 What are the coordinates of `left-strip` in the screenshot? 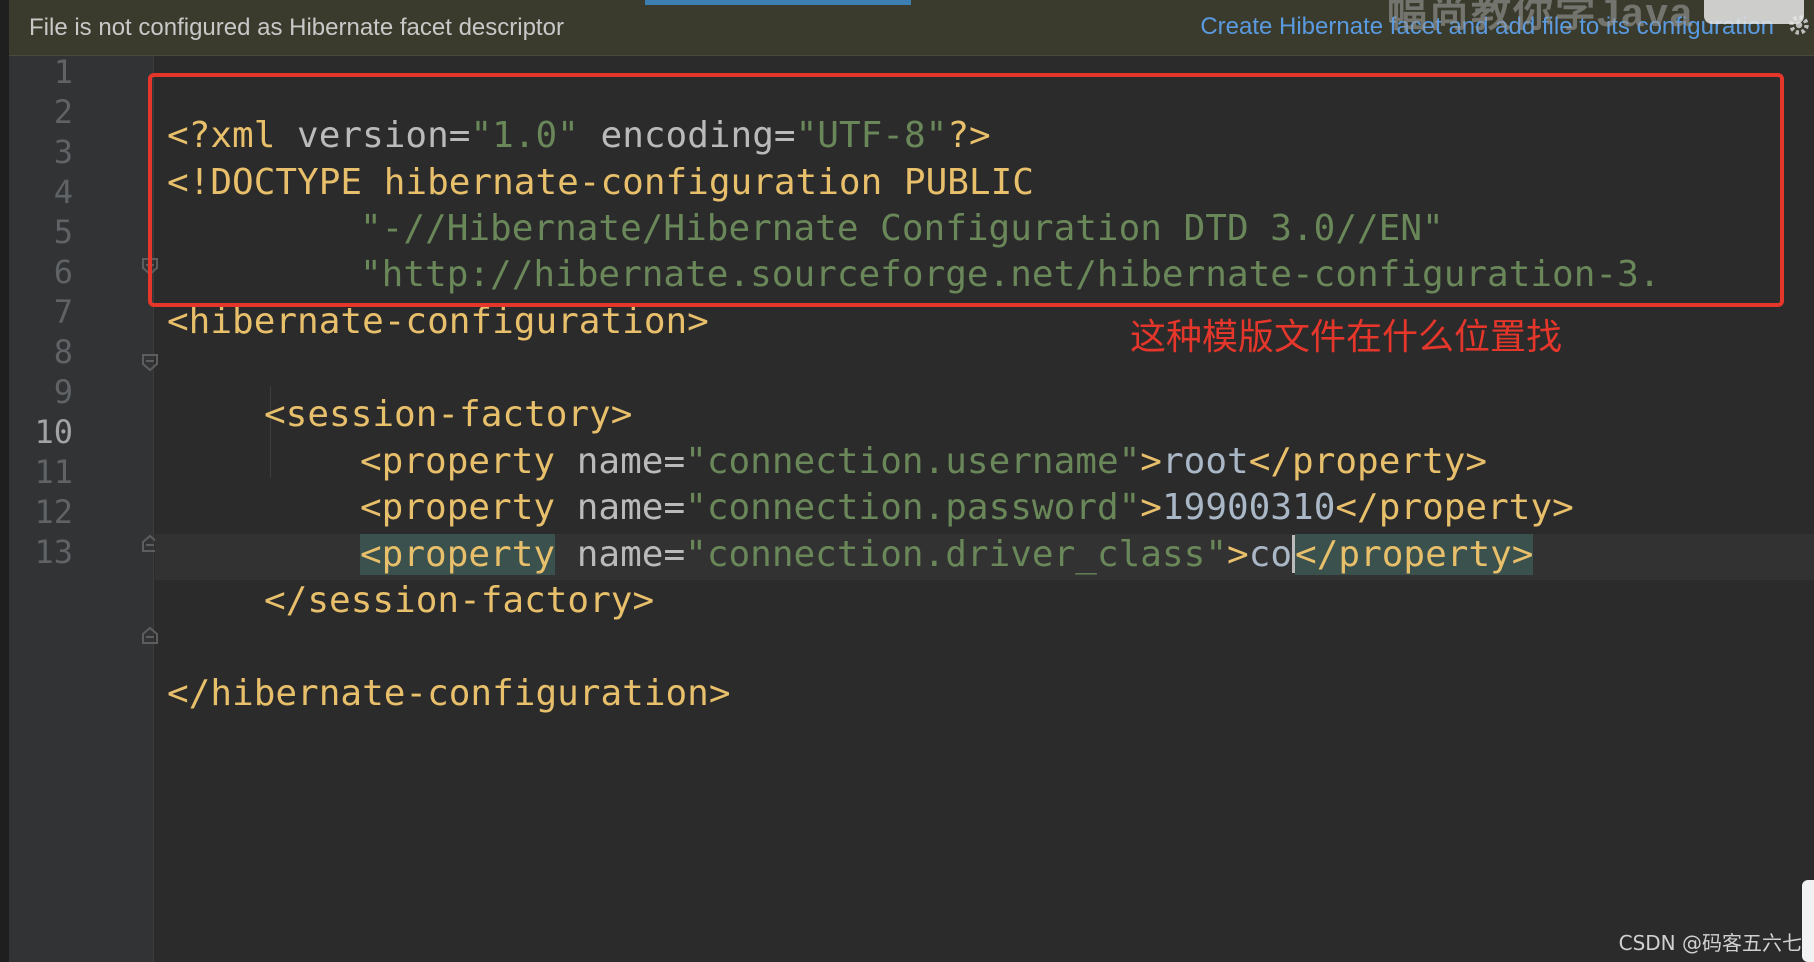 It's located at (4, 481).